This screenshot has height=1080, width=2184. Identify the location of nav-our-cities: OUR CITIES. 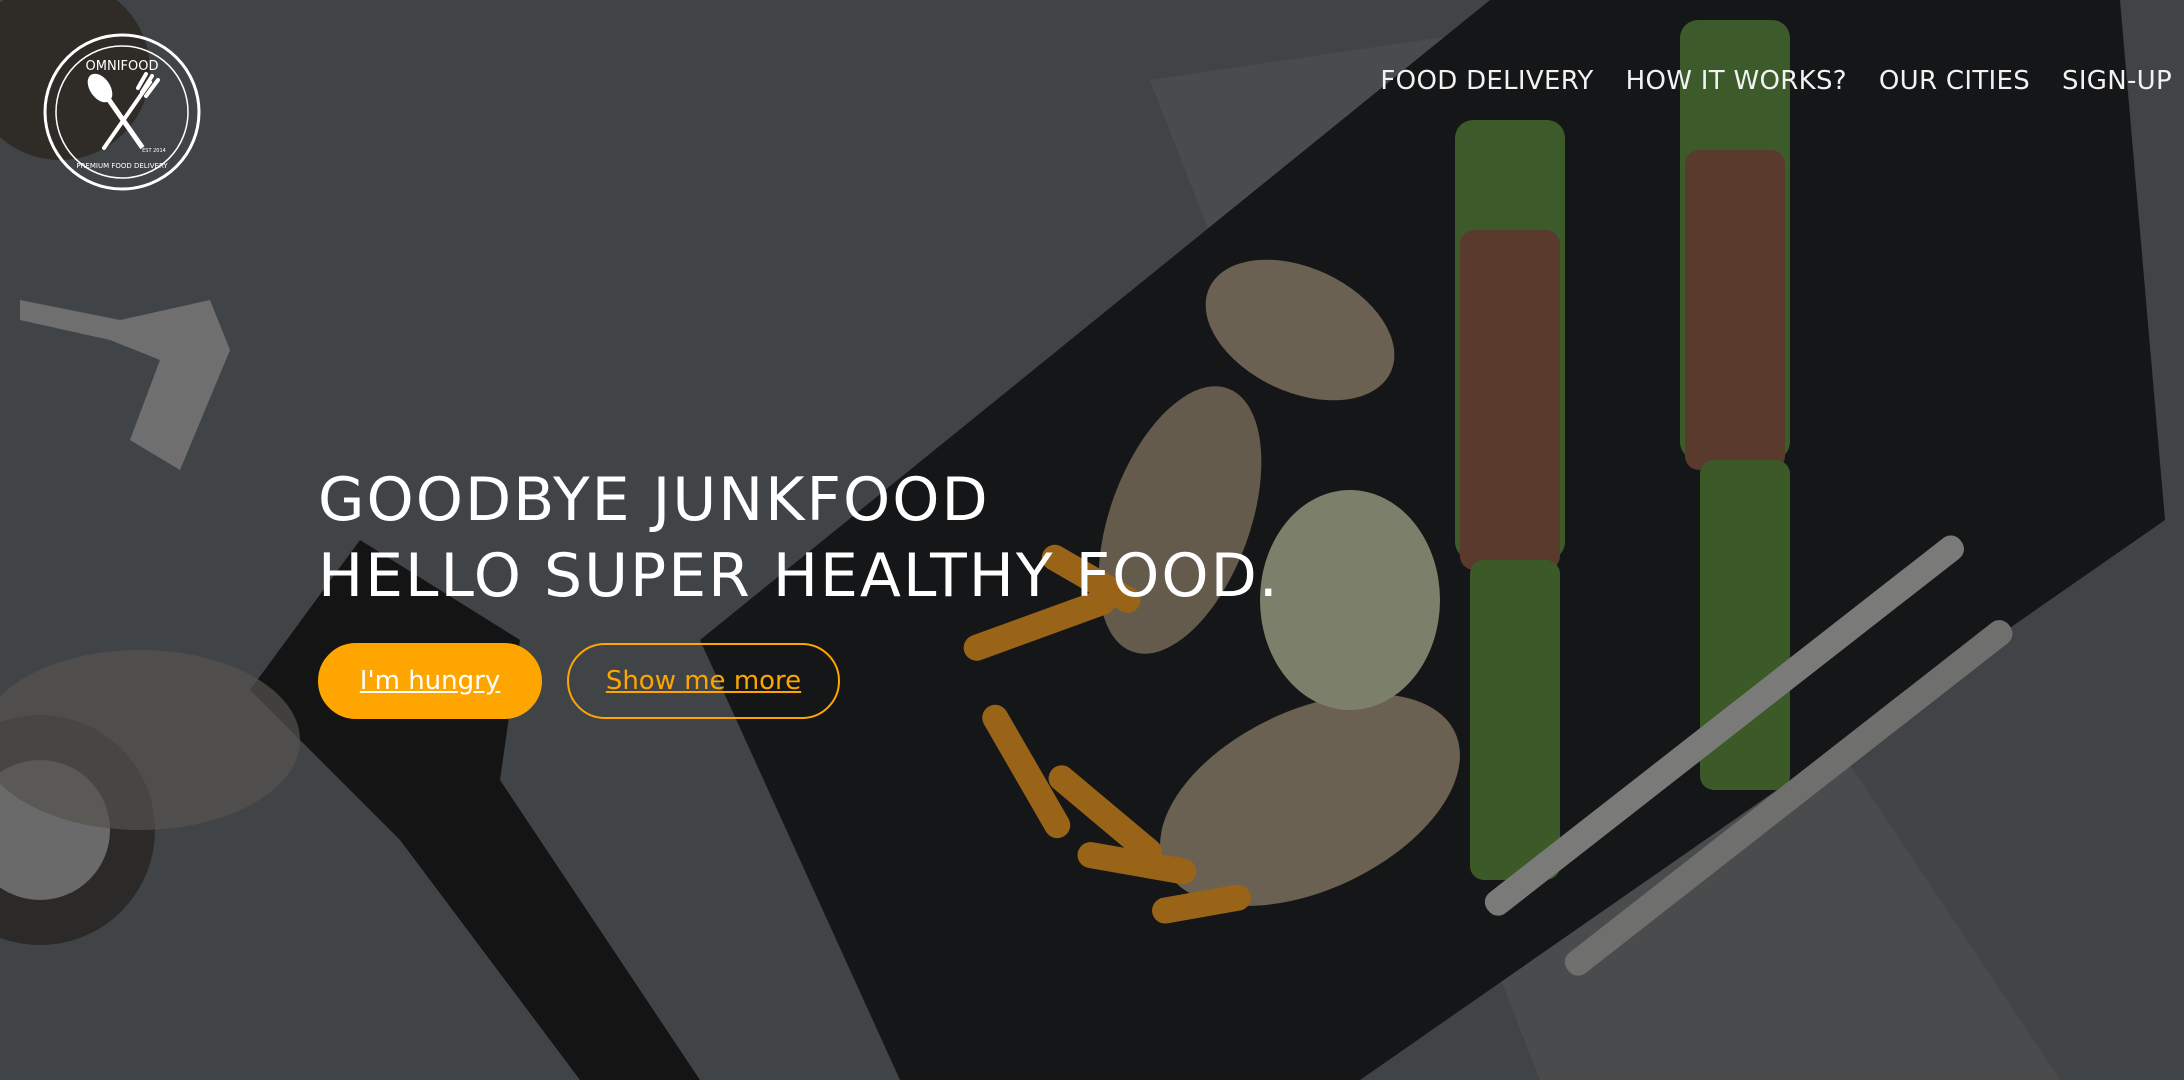
(1954, 81).